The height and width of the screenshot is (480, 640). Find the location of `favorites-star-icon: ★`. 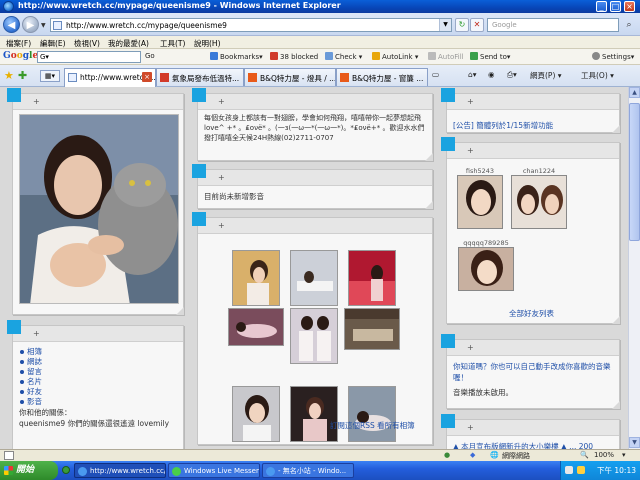

favorites-star-icon: ★ is located at coordinates (9, 75).